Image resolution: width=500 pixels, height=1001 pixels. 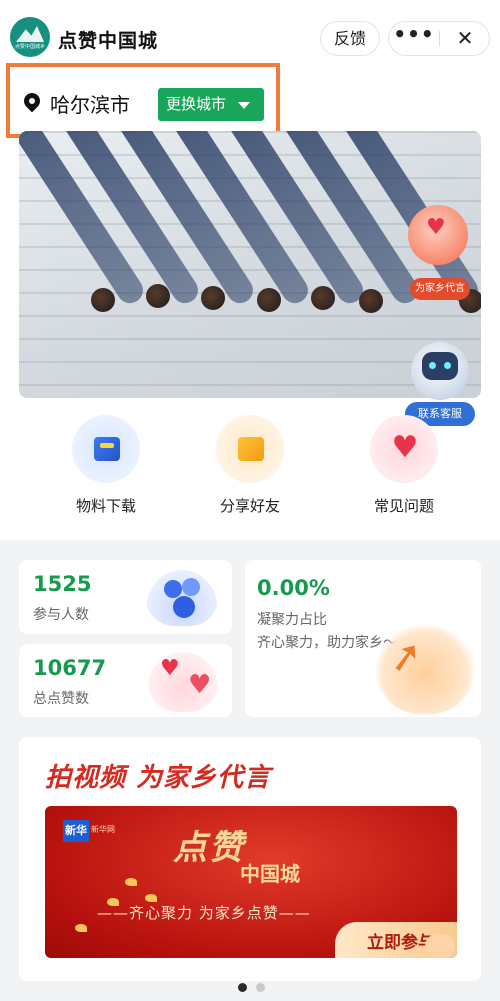 What do you see at coordinates (62, 584) in the screenshot?
I see `participants-value: 1525` at bounding box center [62, 584].